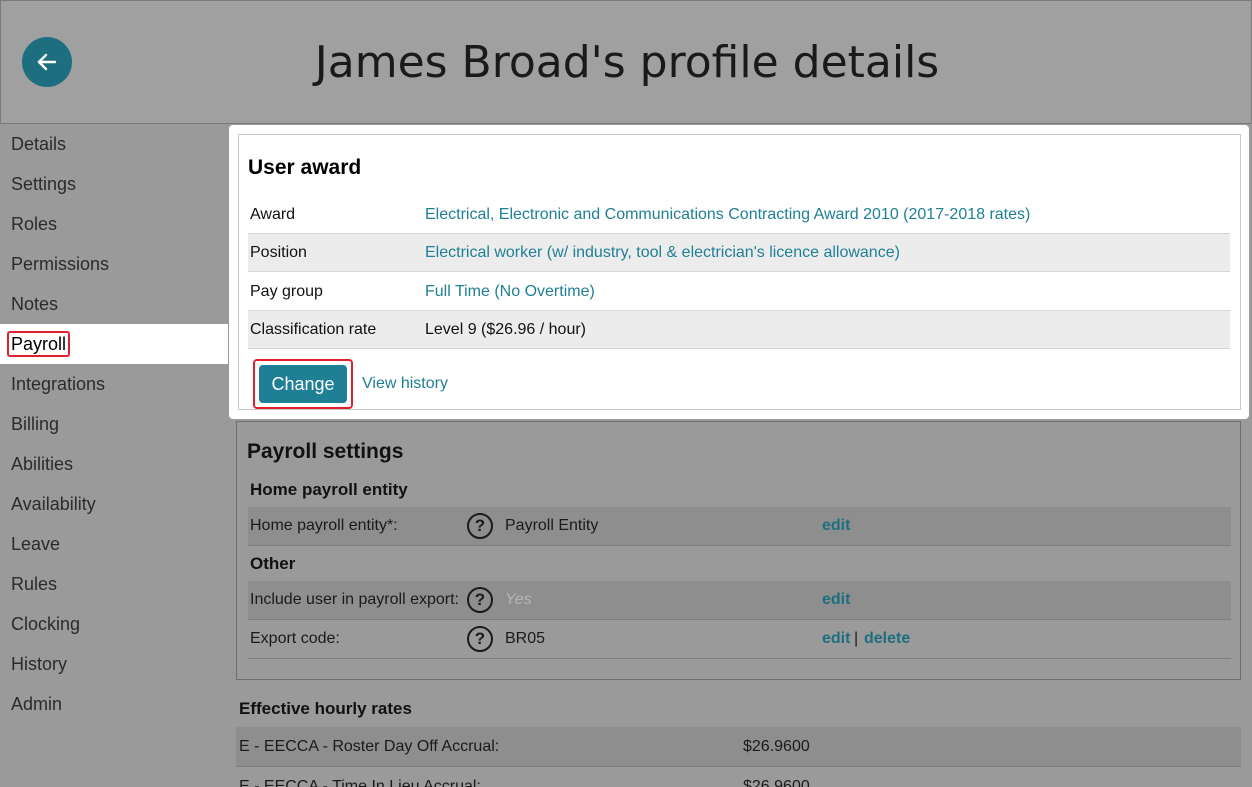 The width and height of the screenshot is (1252, 787). I want to click on sidebar-item-permissions: Permissions, so click(114, 264).